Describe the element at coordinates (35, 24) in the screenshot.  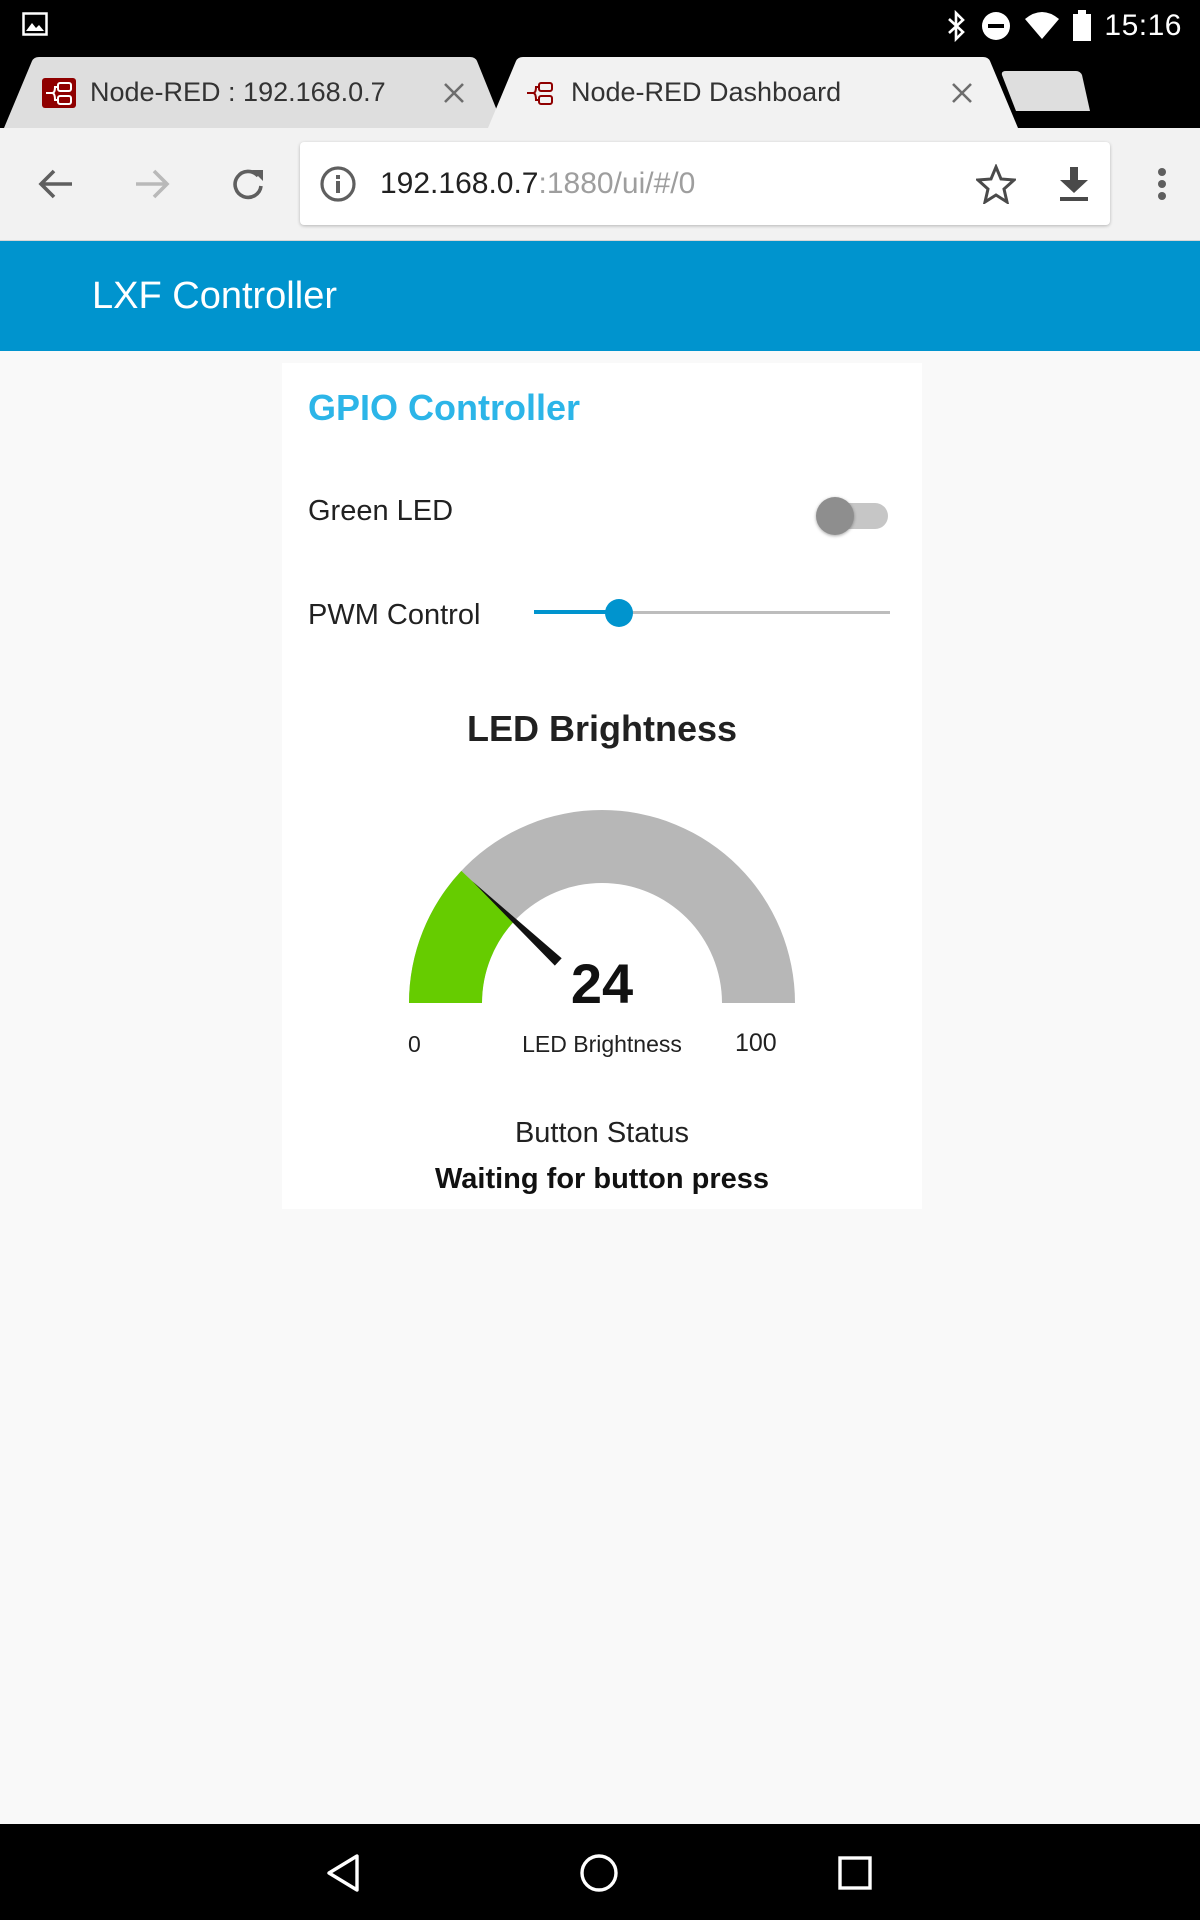
I see `image-notification-icon` at that location.